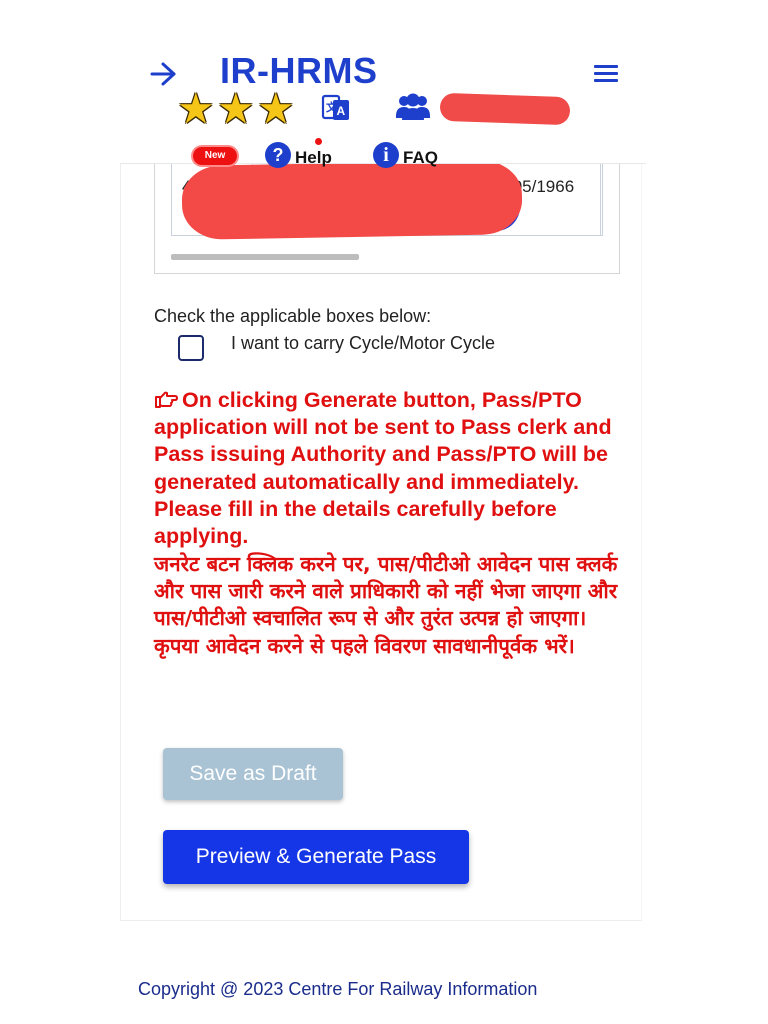  I want to click on notification-dot, so click(318, 141).